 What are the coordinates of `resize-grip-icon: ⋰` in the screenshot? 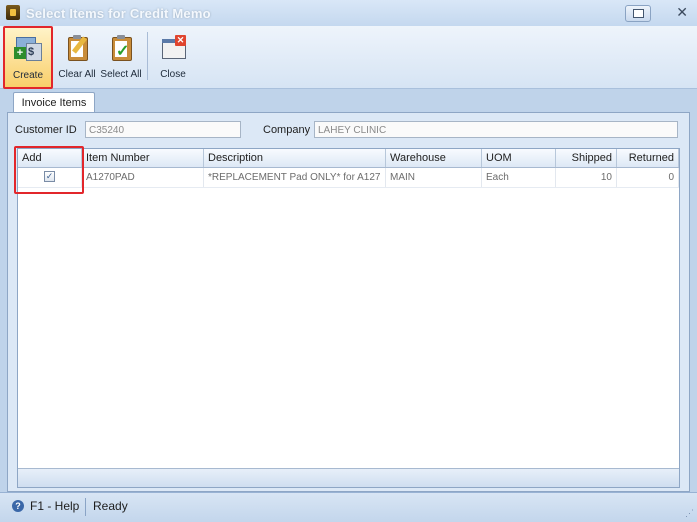 It's located at (689, 513).